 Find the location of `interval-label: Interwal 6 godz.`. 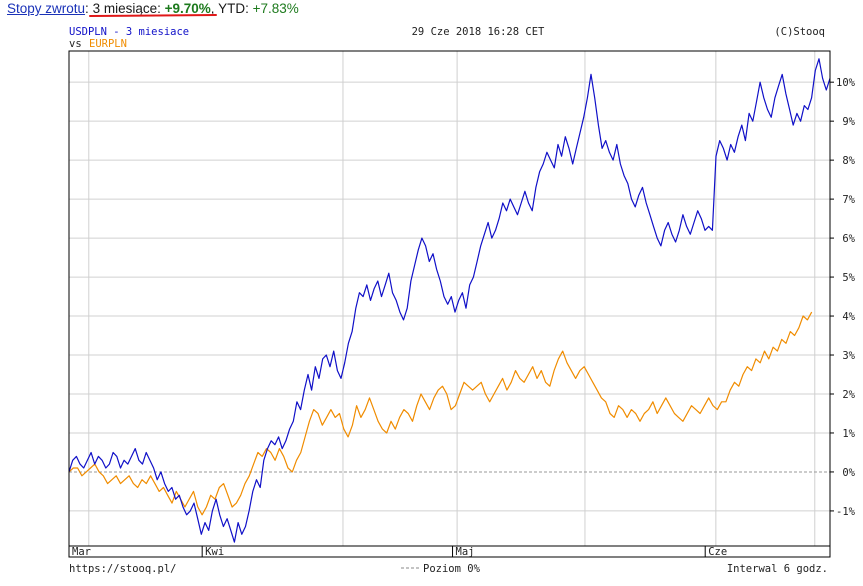

interval-label: Interwal 6 godz. is located at coordinates (777, 569).